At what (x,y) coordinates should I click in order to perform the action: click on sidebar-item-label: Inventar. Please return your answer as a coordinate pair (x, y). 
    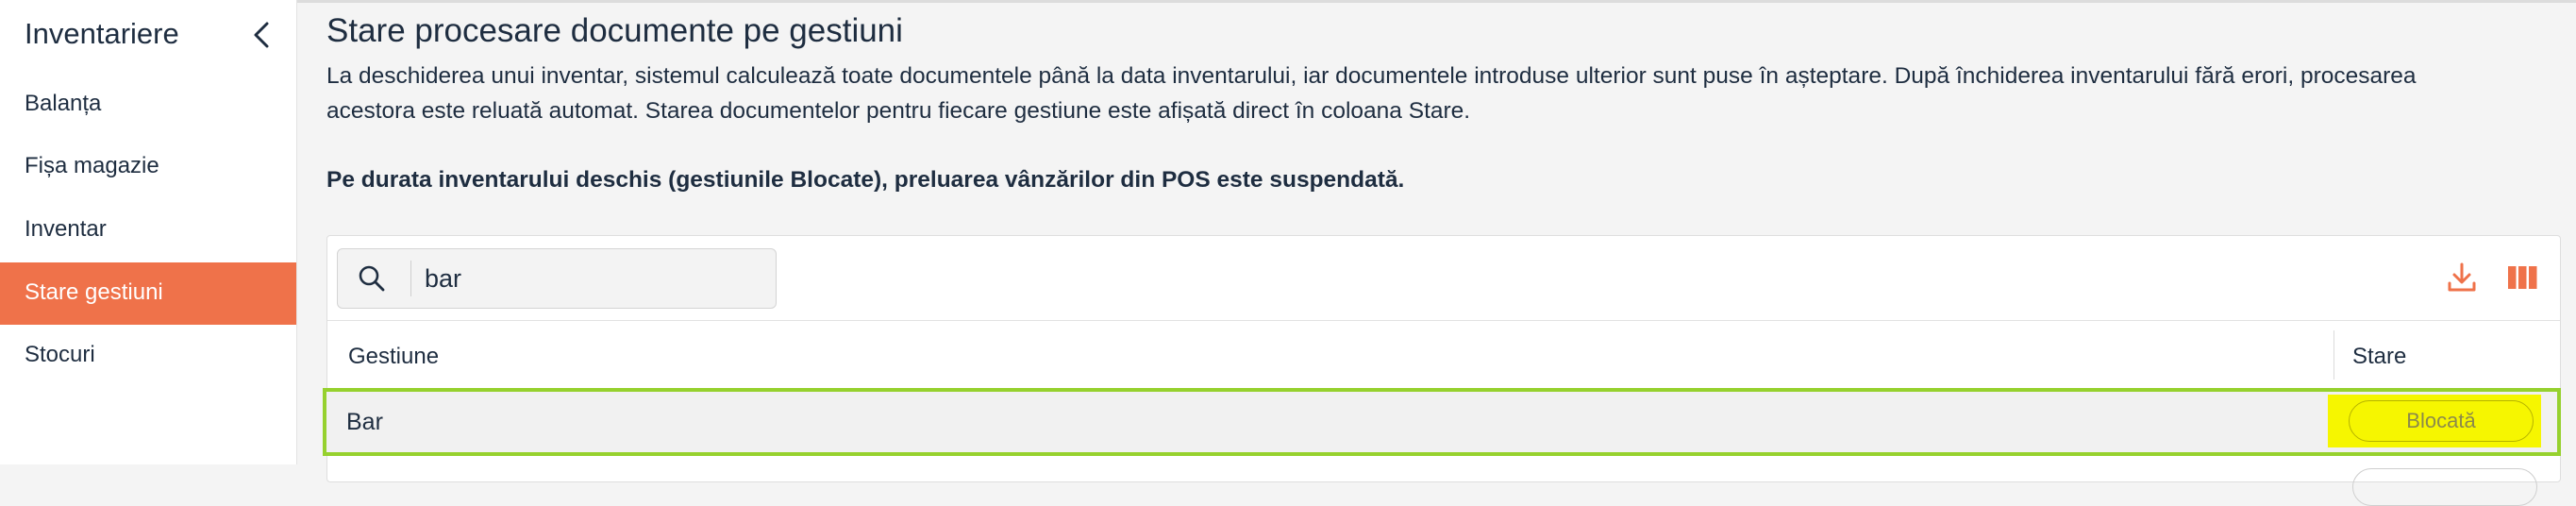
    Looking at the image, I should click on (66, 229).